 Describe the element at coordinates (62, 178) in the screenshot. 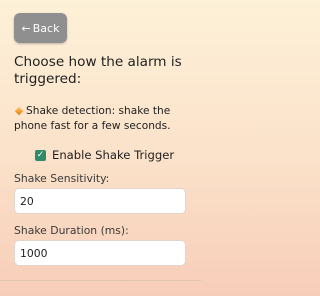

I see `shake-sensitivity-label: Shake Sensitivity:` at that location.